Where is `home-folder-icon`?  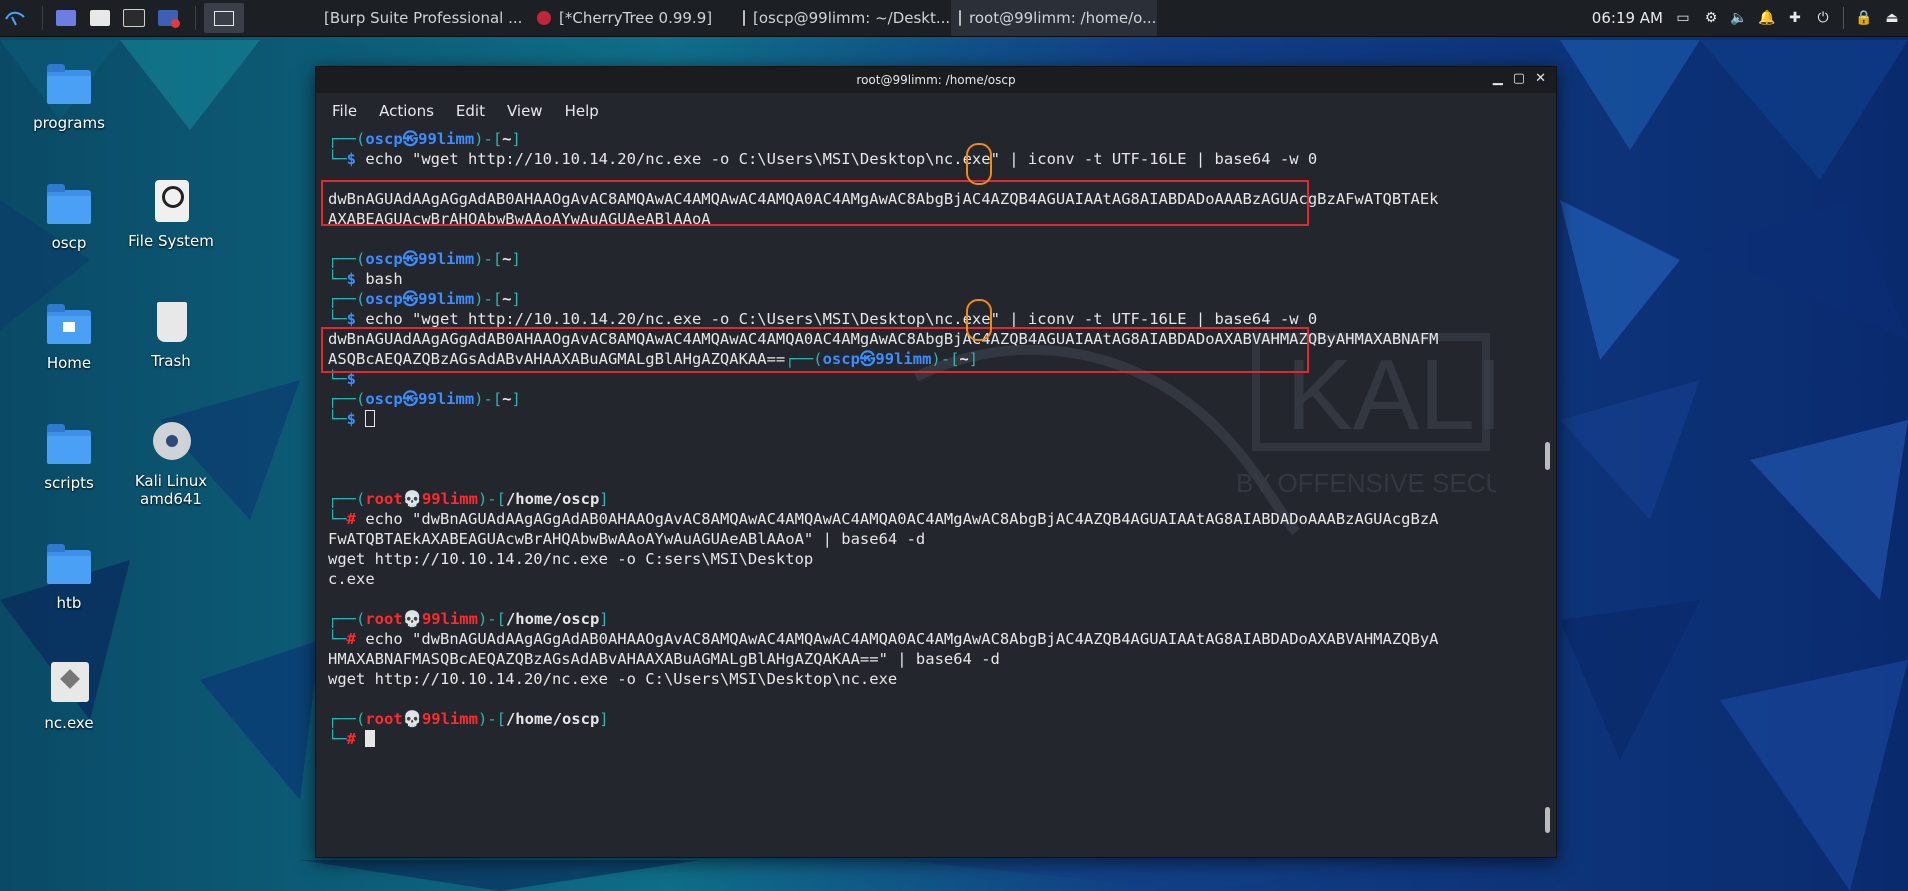
home-folder-icon is located at coordinates (69, 324).